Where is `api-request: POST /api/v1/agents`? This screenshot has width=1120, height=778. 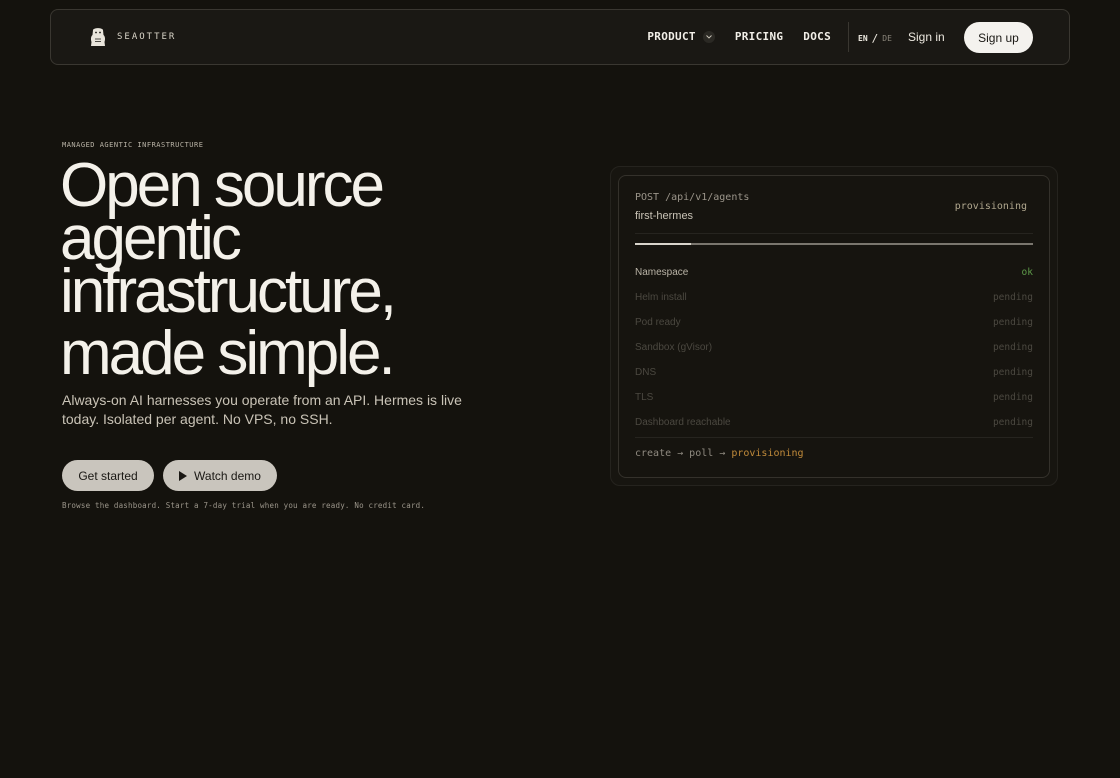 api-request: POST /api/v1/agents is located at coordinates (692, 197).